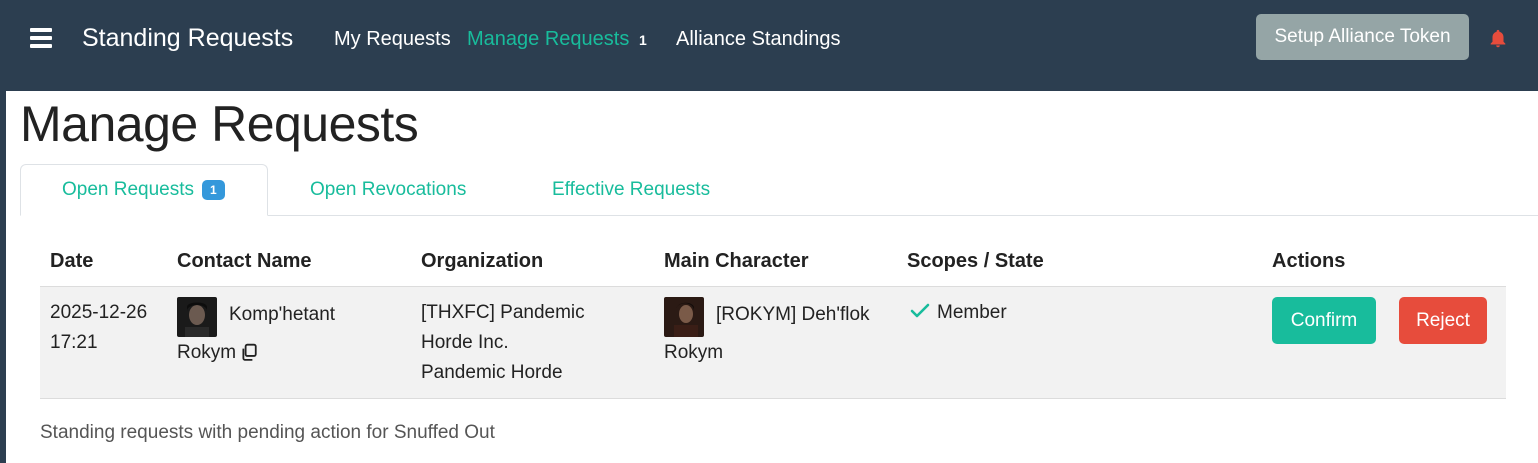 This screenshot has height=463, width=1538. Describe the element at coordinates (694, 352) in the screenshot. I see `main-character-name-second: Rokym` at that location.